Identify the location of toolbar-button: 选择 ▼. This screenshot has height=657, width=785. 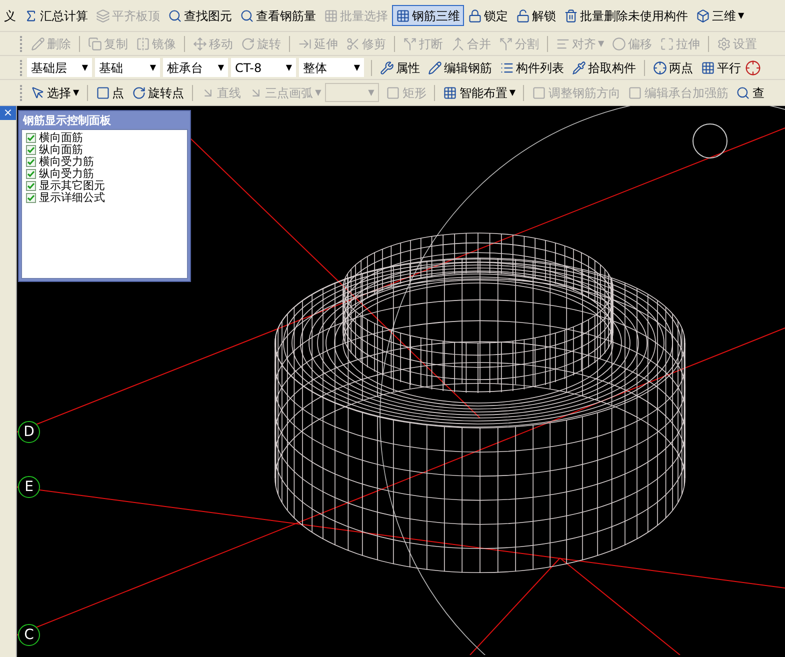
(55, 92).